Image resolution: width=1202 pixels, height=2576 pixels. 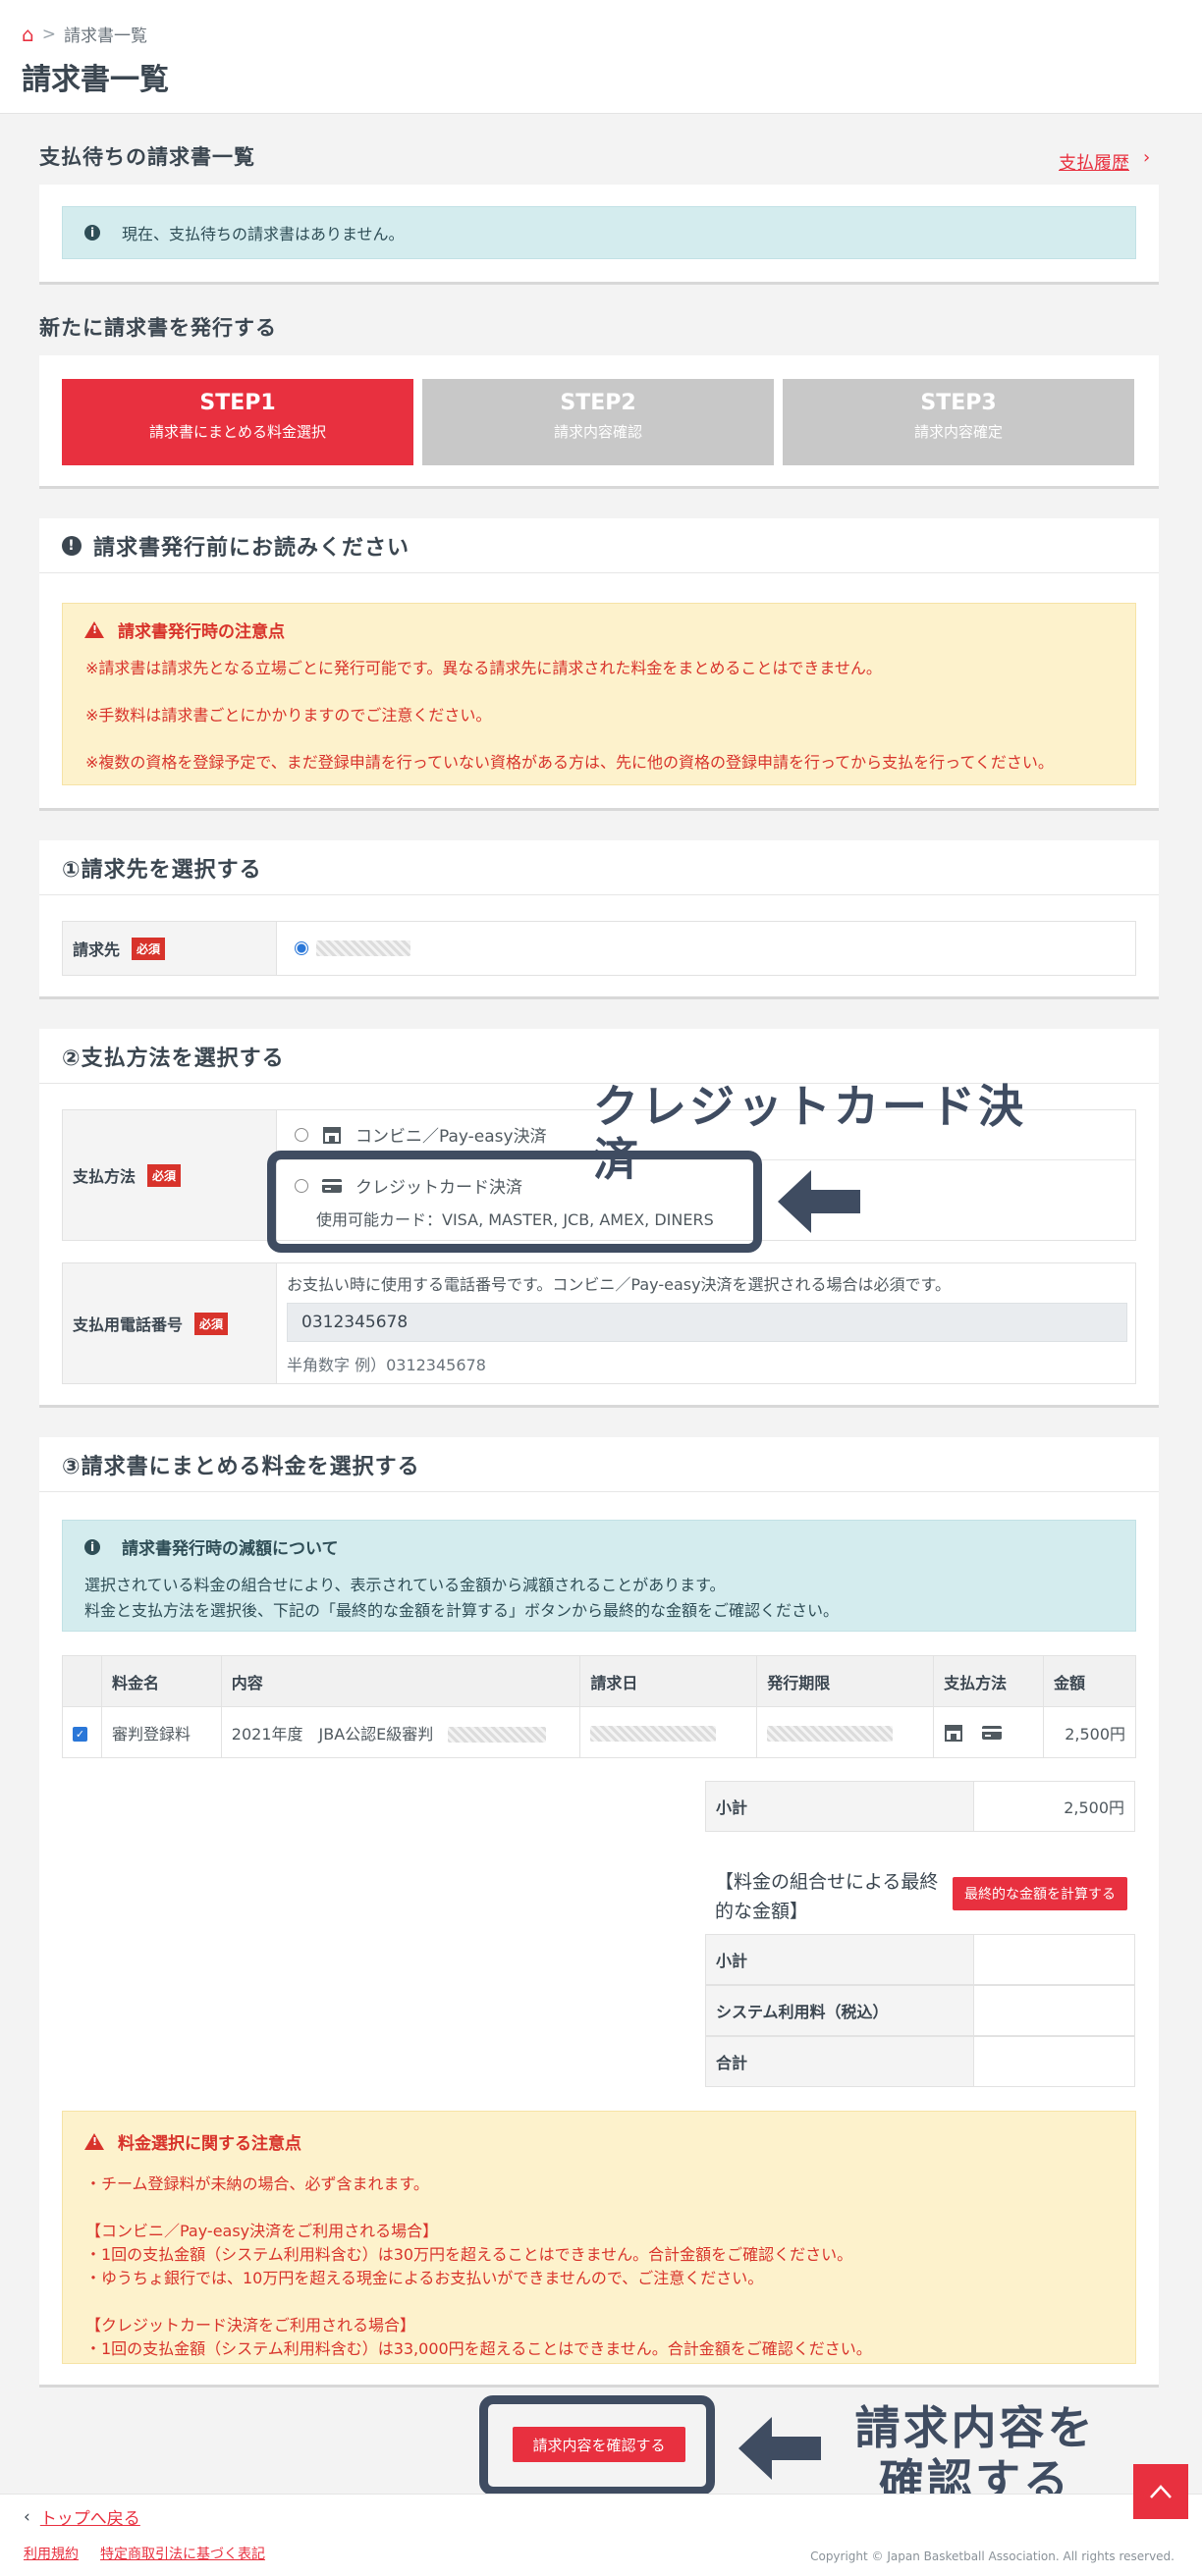 I want to click on step-1: STEP1 請求書にまとめる料金選択, so click(x=237, y=422).